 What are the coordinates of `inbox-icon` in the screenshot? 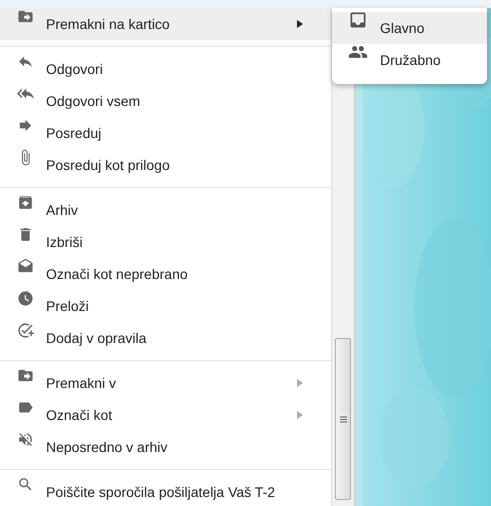 It's located at (358, 20).